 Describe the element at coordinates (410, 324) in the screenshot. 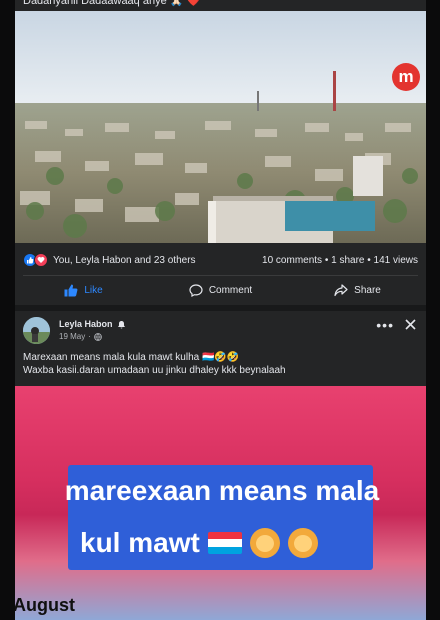

I see `close-icon` at that location.